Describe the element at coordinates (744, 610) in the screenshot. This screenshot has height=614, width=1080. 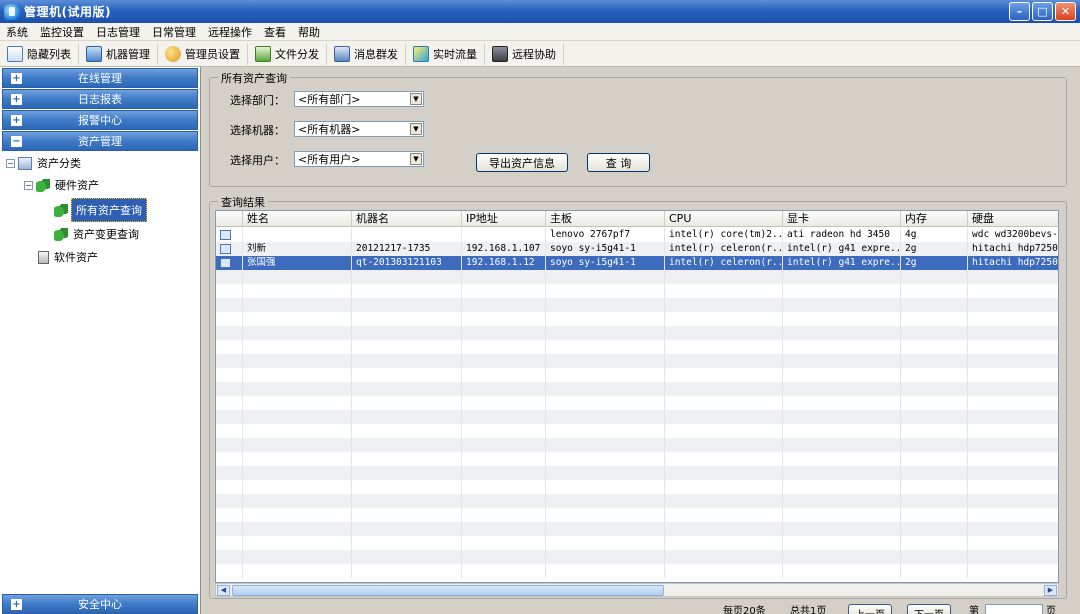
I see `per-page-text: 每页20条` at that location.